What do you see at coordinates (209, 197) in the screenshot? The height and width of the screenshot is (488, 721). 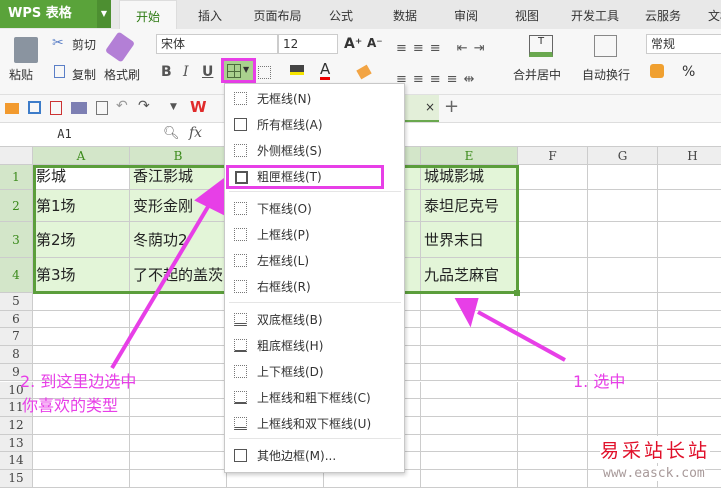 I see `arrow-step2-head` at bounding box center [209, 197].